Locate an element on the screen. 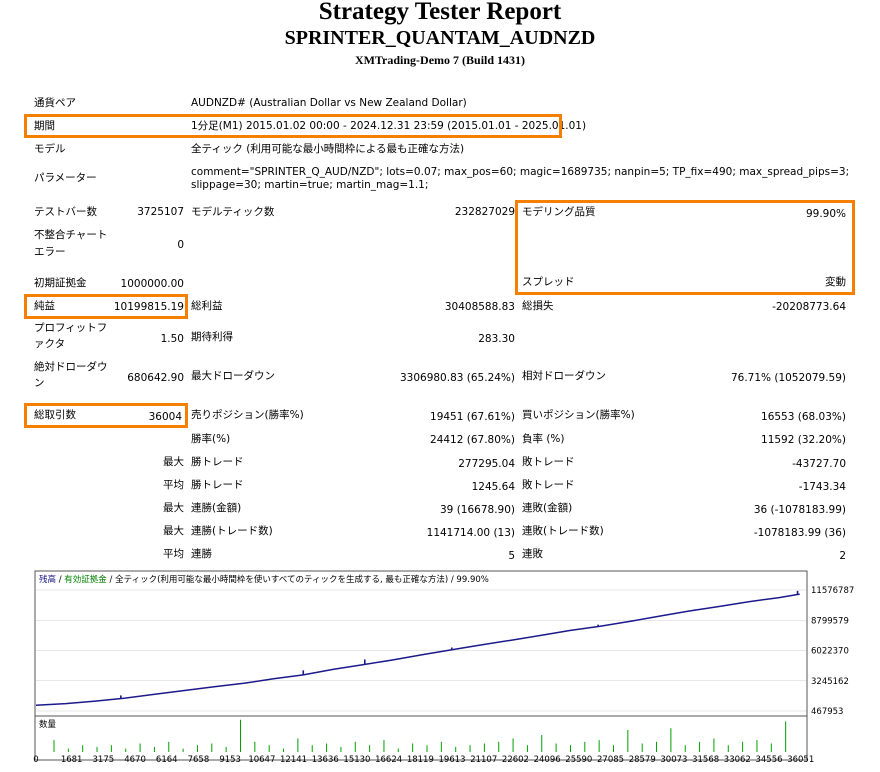 This screenshot has height=772, width=880. x-tick-label: 24096 is located at coordinates (547, 760).